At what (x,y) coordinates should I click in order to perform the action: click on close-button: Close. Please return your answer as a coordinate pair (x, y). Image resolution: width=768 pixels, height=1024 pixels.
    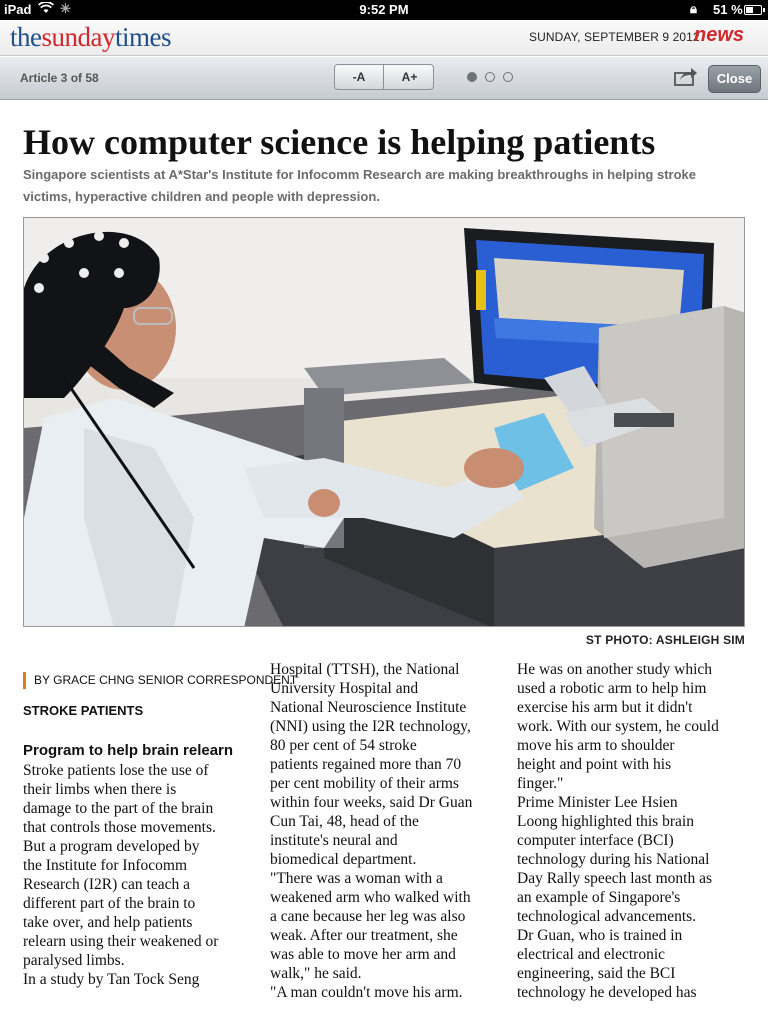
    Looking at the image, I should click on (734, 79).